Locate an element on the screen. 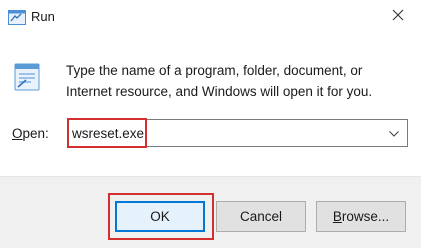 Image resolution: width=421 pixels, height=248 pixels. close-icon is located at coordinates (398, 17).